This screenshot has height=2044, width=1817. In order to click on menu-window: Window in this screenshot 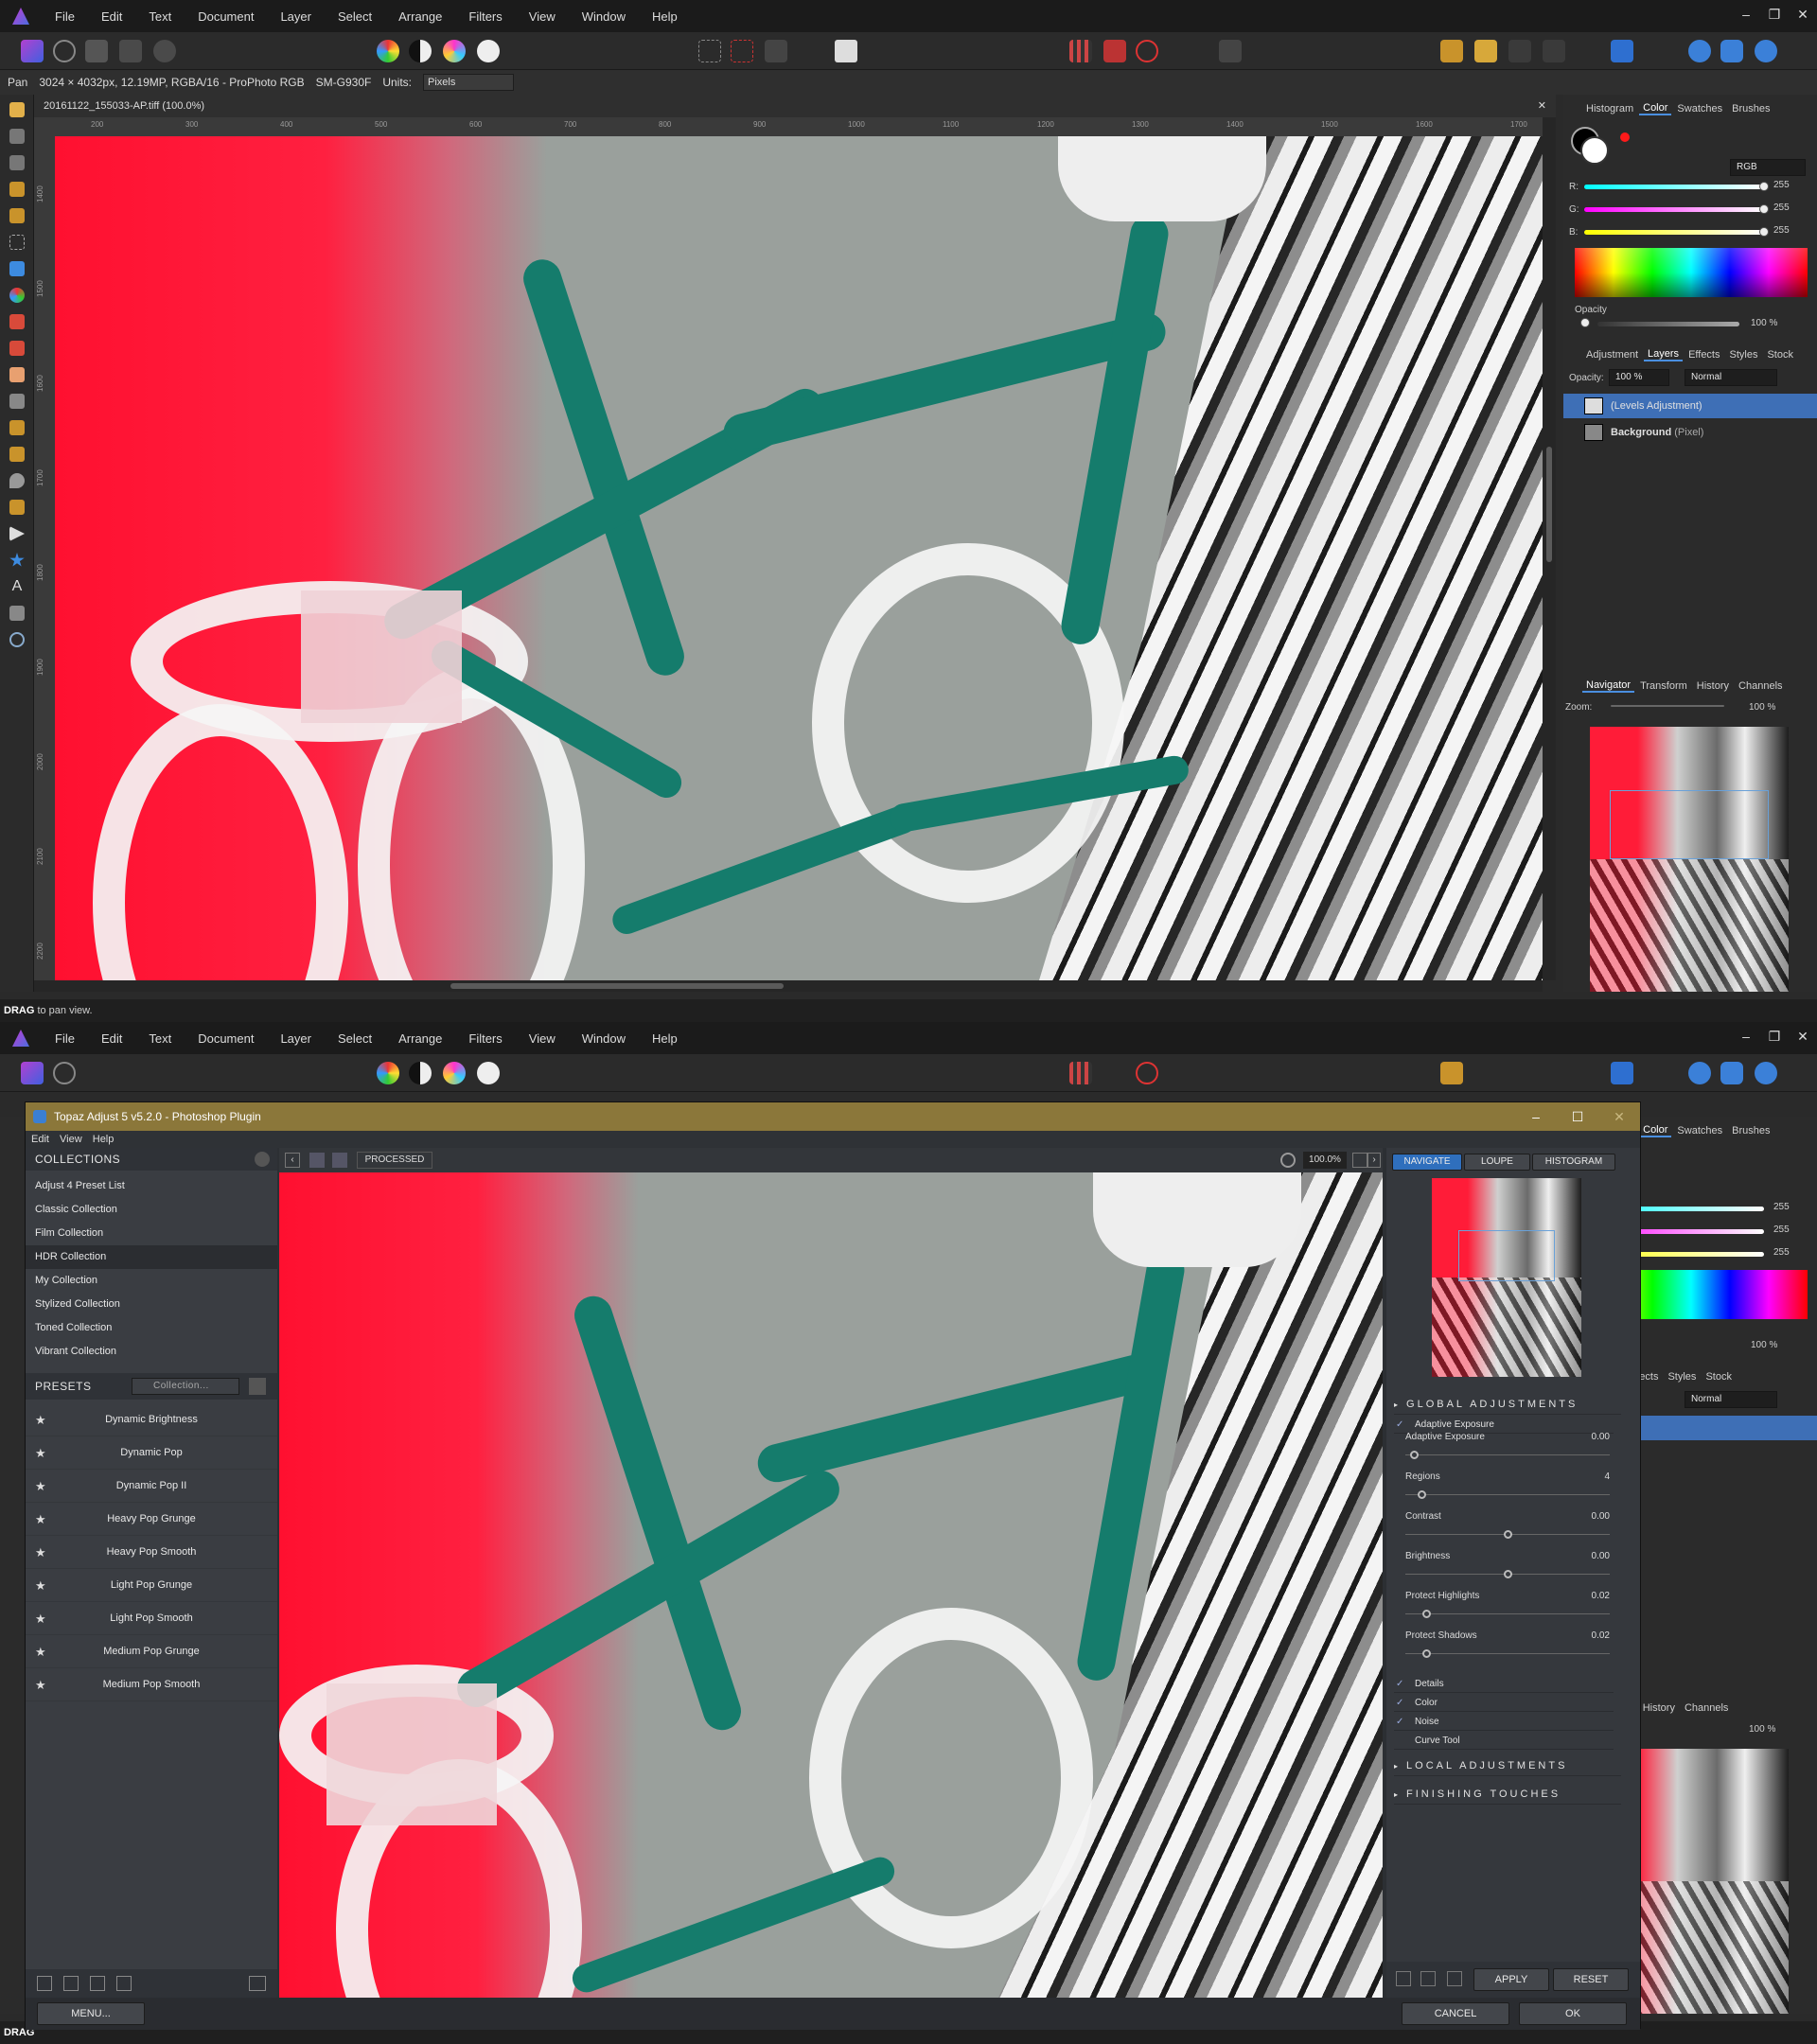, I will do `click(604, 16)`.